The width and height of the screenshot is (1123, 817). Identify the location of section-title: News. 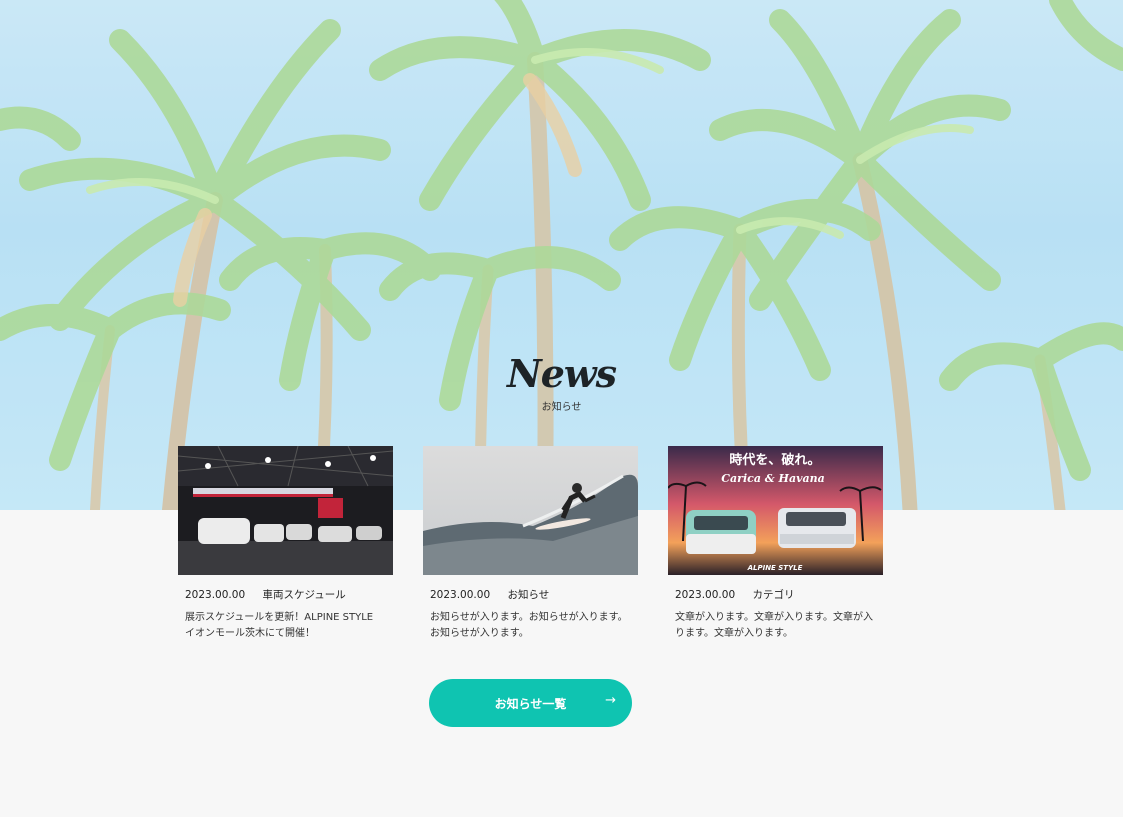
(561, 373).